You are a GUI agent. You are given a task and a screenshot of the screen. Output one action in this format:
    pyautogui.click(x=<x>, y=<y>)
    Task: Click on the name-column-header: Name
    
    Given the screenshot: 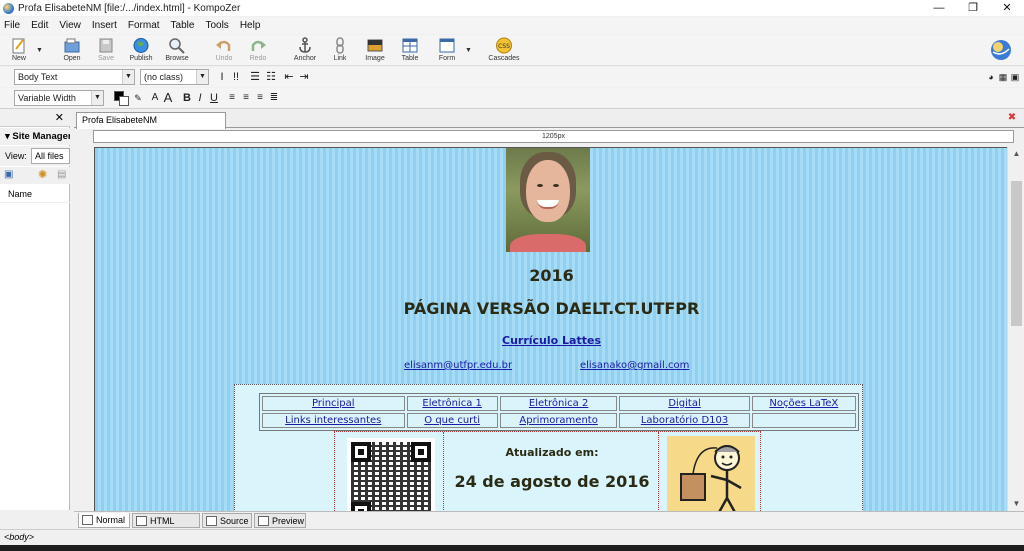 What is the action you would take?
    pyautogui.click(x=35, y=194)
    